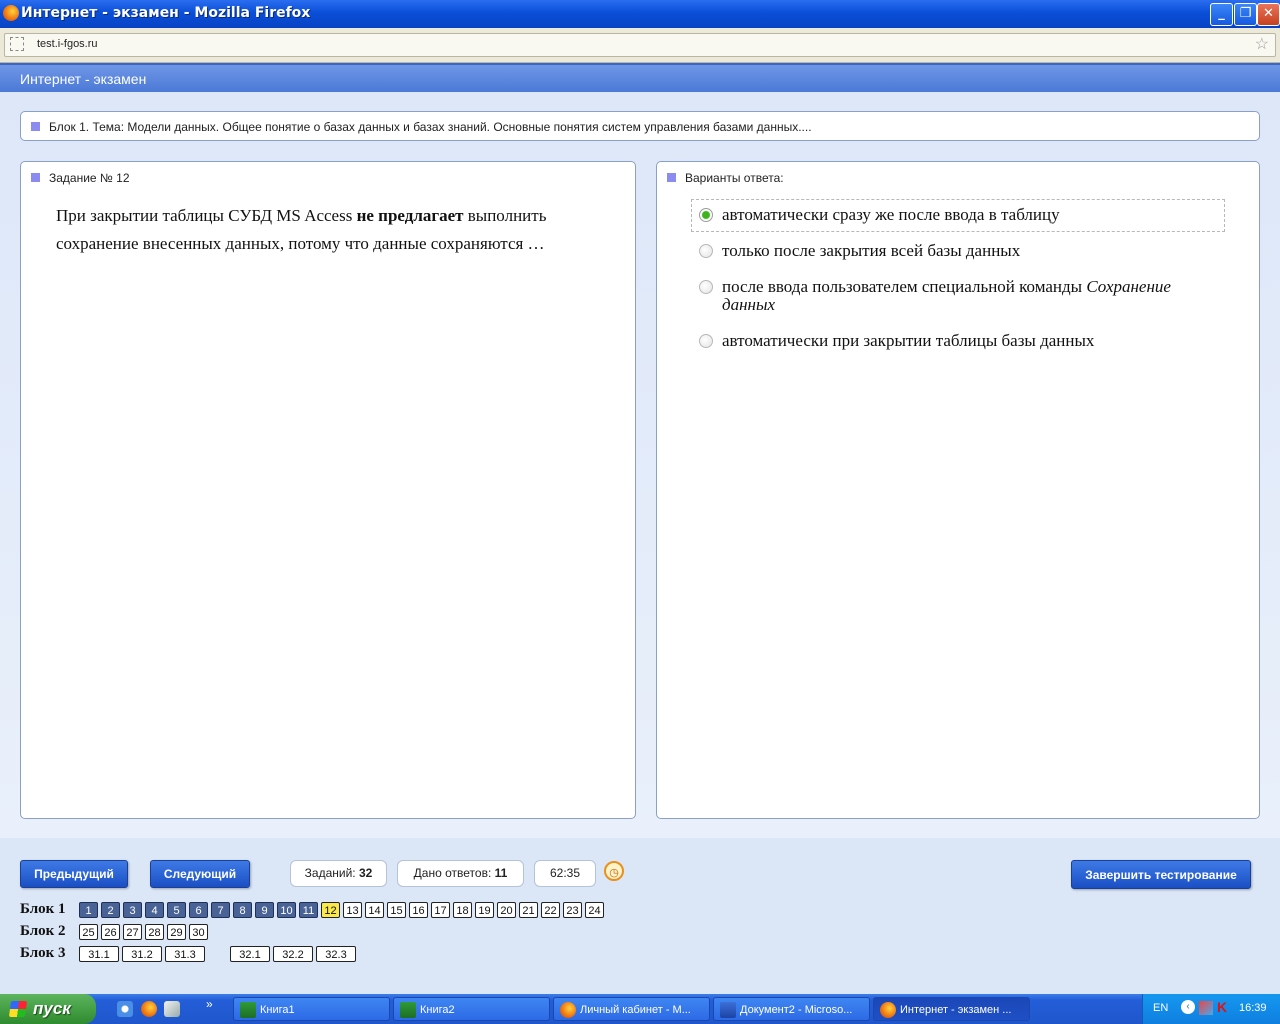 The image size is (1280, 1024). I want to click on bookmark-star-icon: ☆, so click(1262, 44).